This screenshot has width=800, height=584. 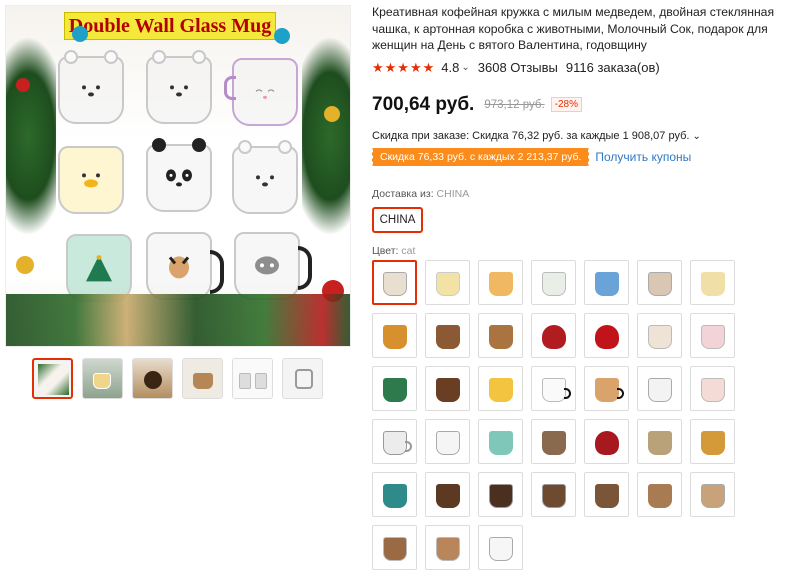 I want to click on reviews-link: 3608 Отзывы, so click(x=518, y=67).